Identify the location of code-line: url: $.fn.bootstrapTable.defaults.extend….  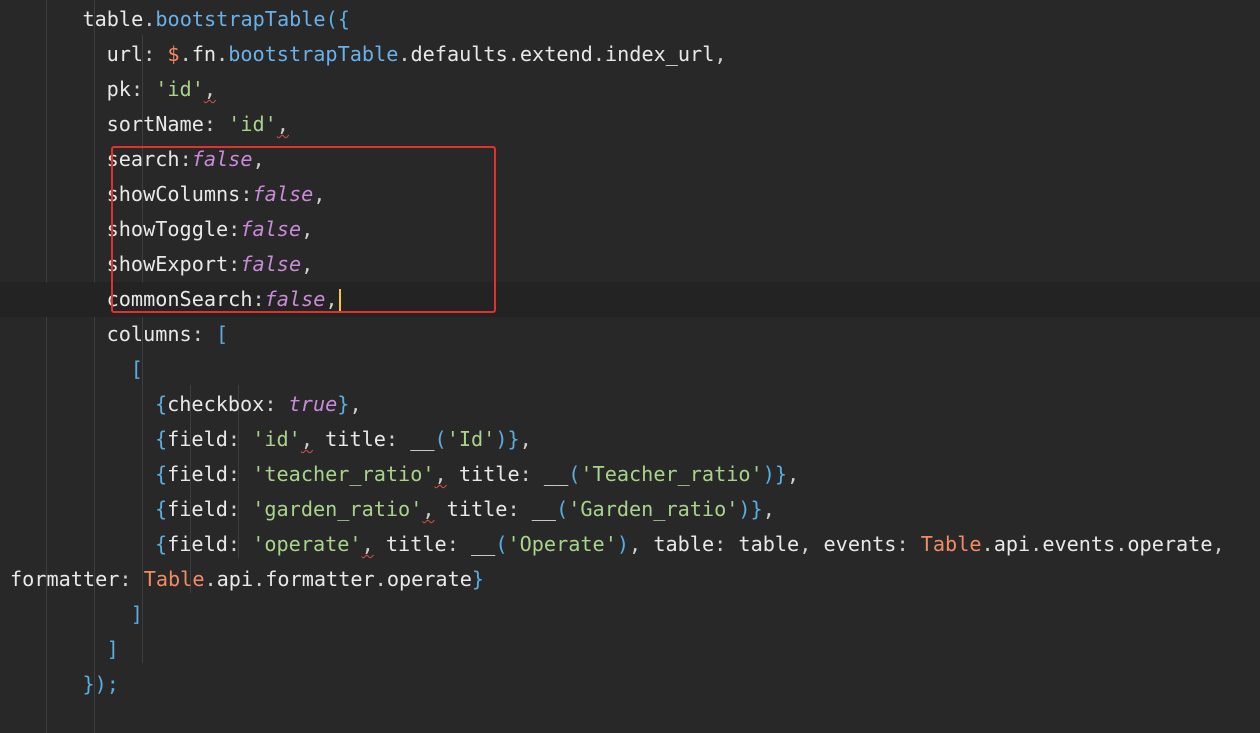
(630, 54).